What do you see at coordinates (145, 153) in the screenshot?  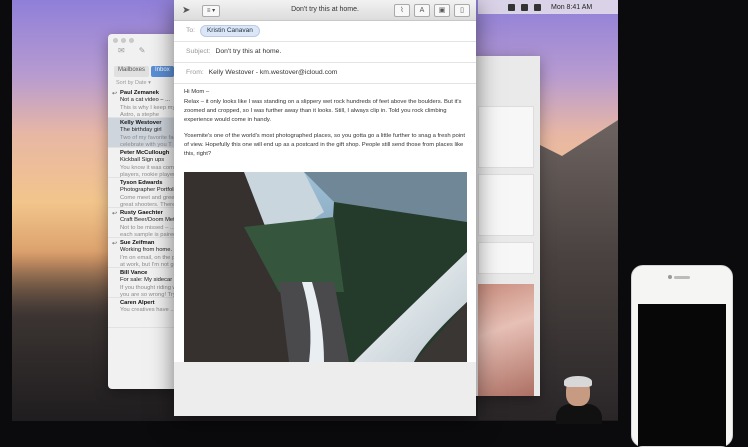 I see `sender-name: Peter McCullough` at bounding box center [145, 153].